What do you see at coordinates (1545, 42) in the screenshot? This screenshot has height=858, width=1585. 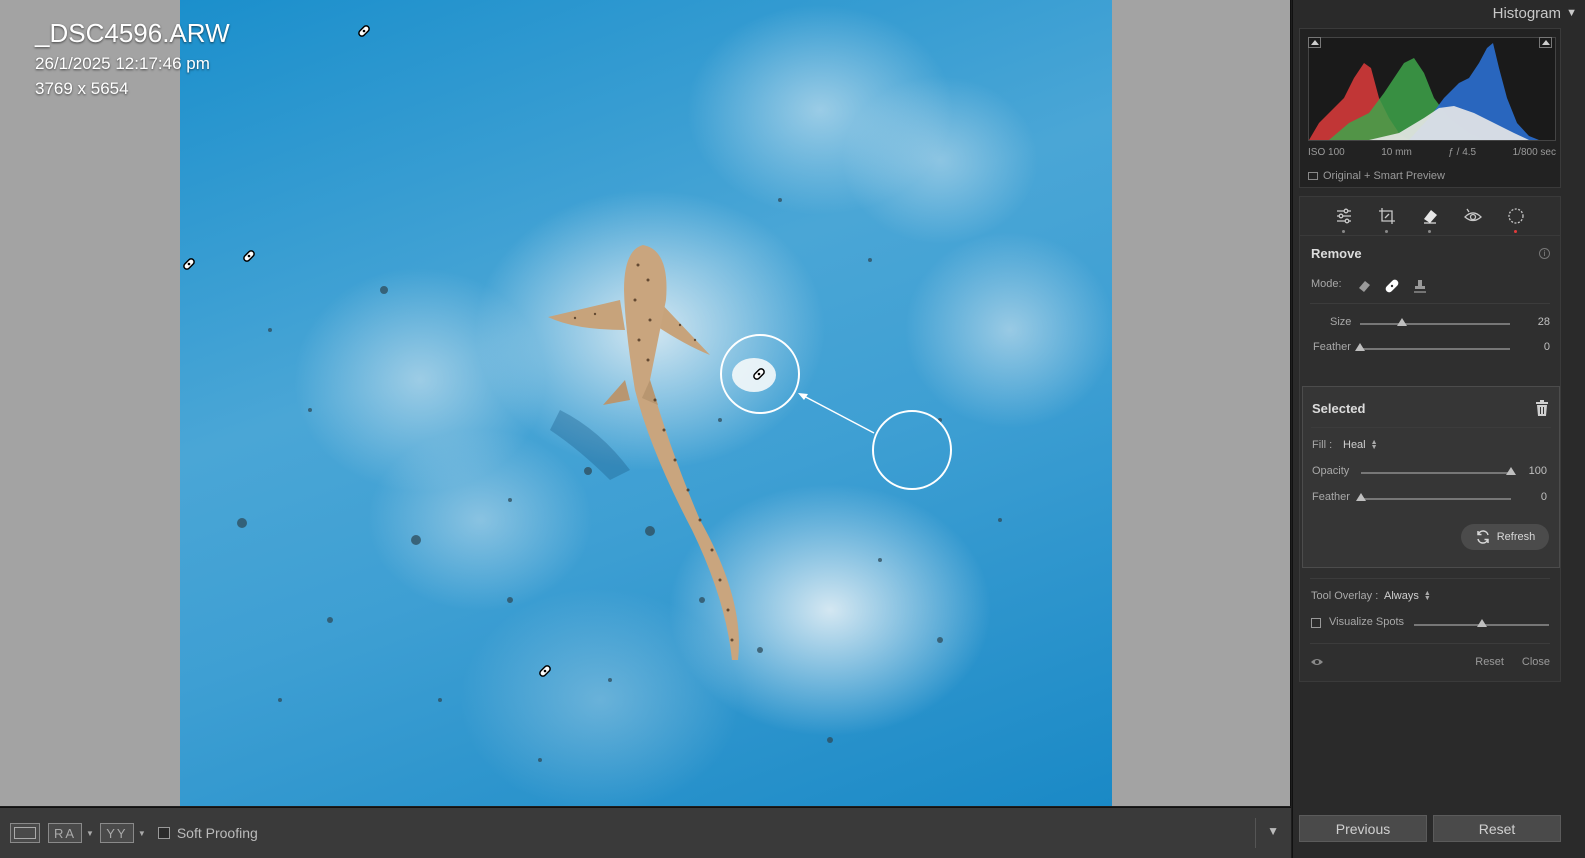 I see `highlight-clipping-icon` at bounding box center [1545, 42].